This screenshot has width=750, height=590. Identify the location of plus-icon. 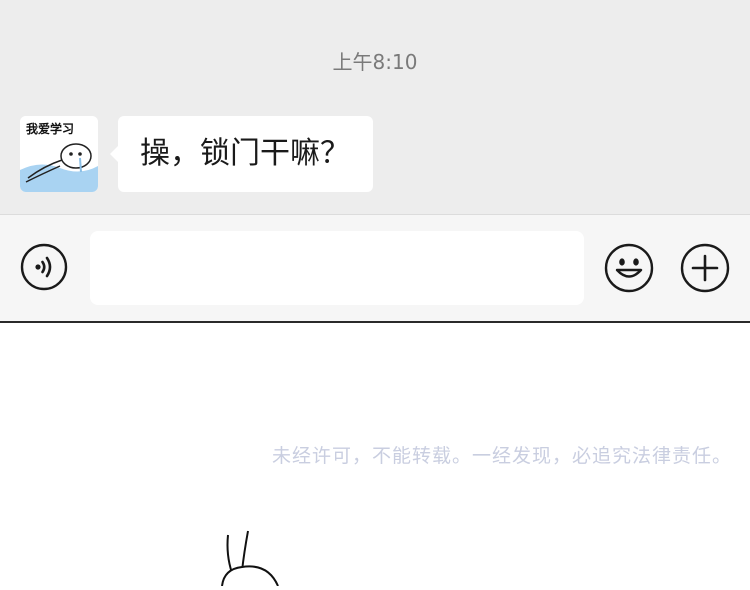
(705, 268).